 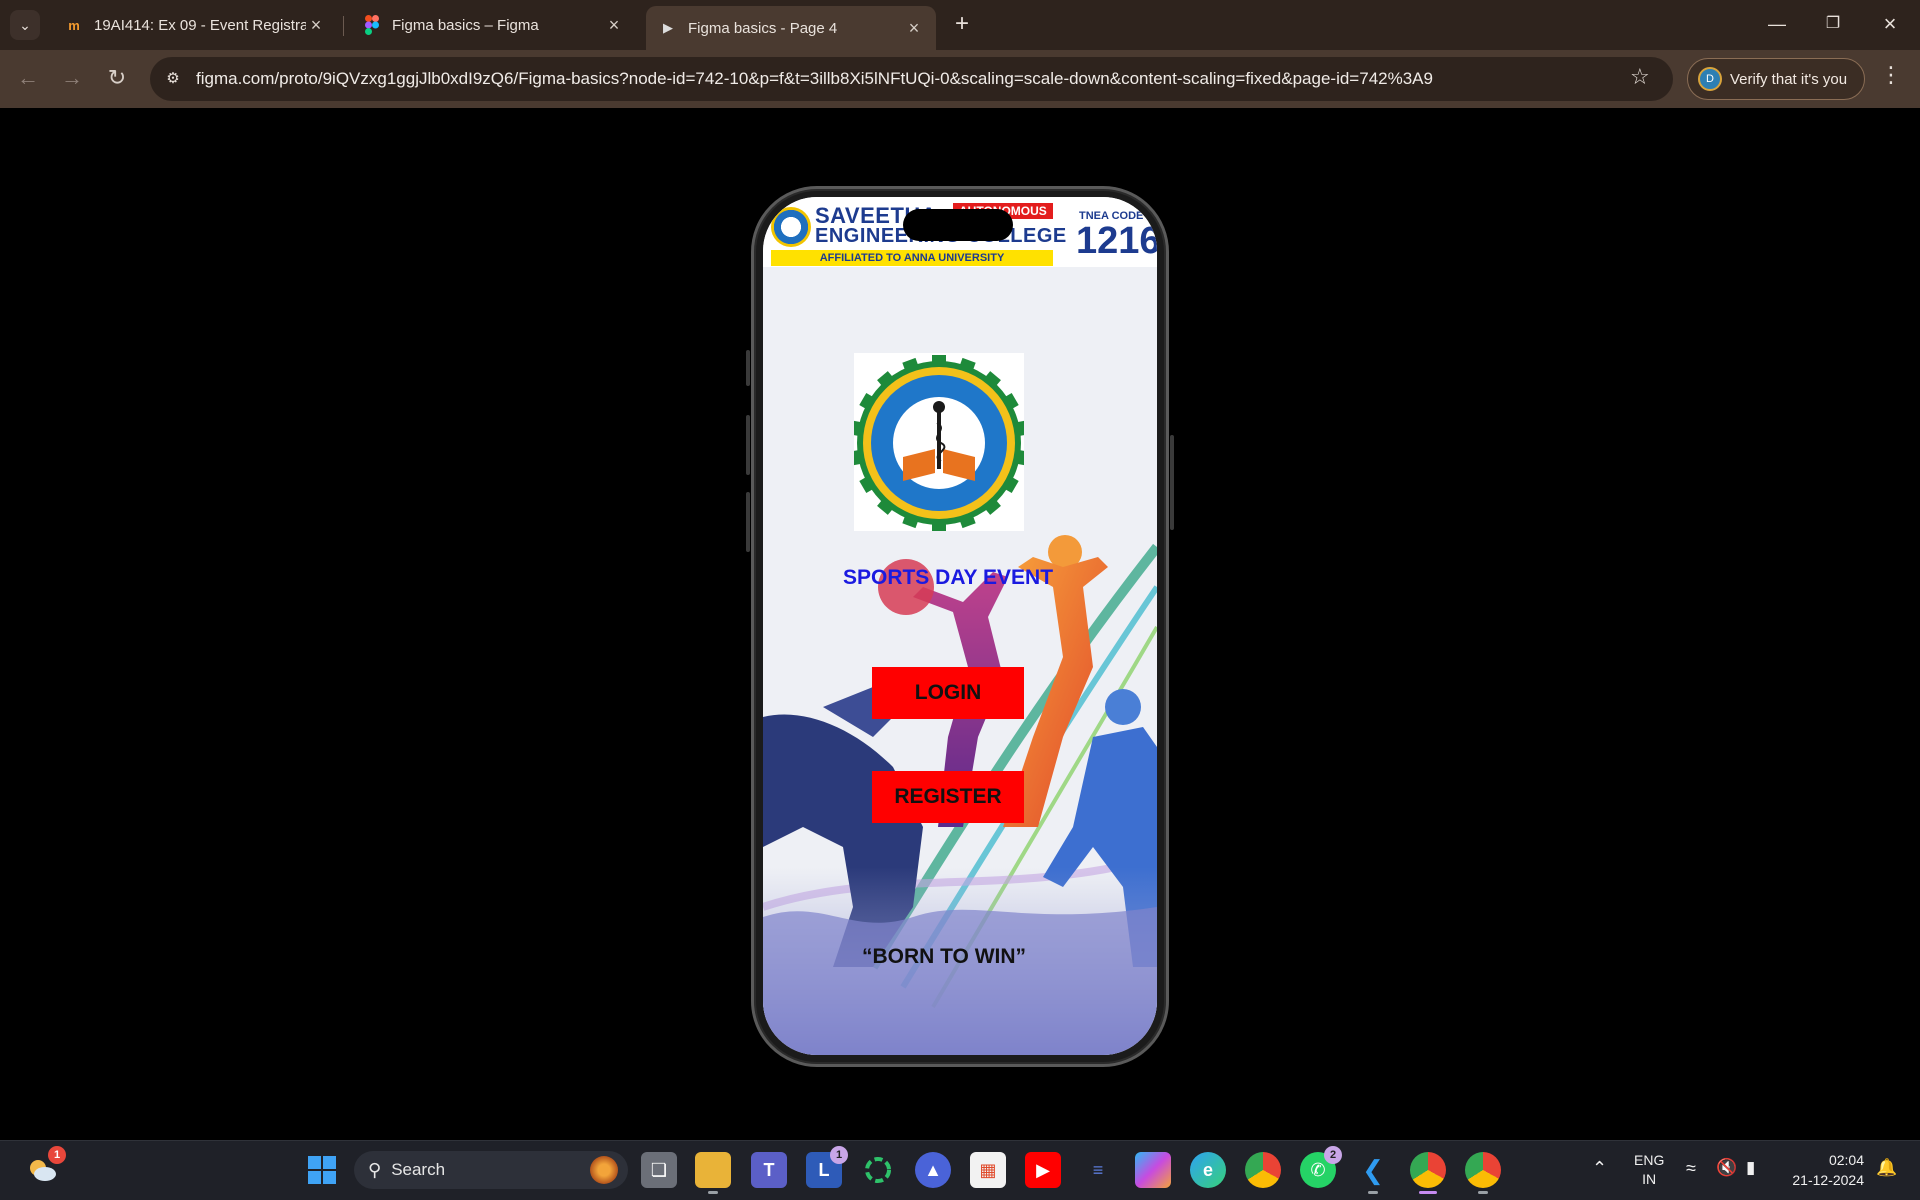 What do you see at coordinates (1098, 1170) in the screenshot?
I see `power-automate-icon: ≡` at bounding box center [1098, 1170].